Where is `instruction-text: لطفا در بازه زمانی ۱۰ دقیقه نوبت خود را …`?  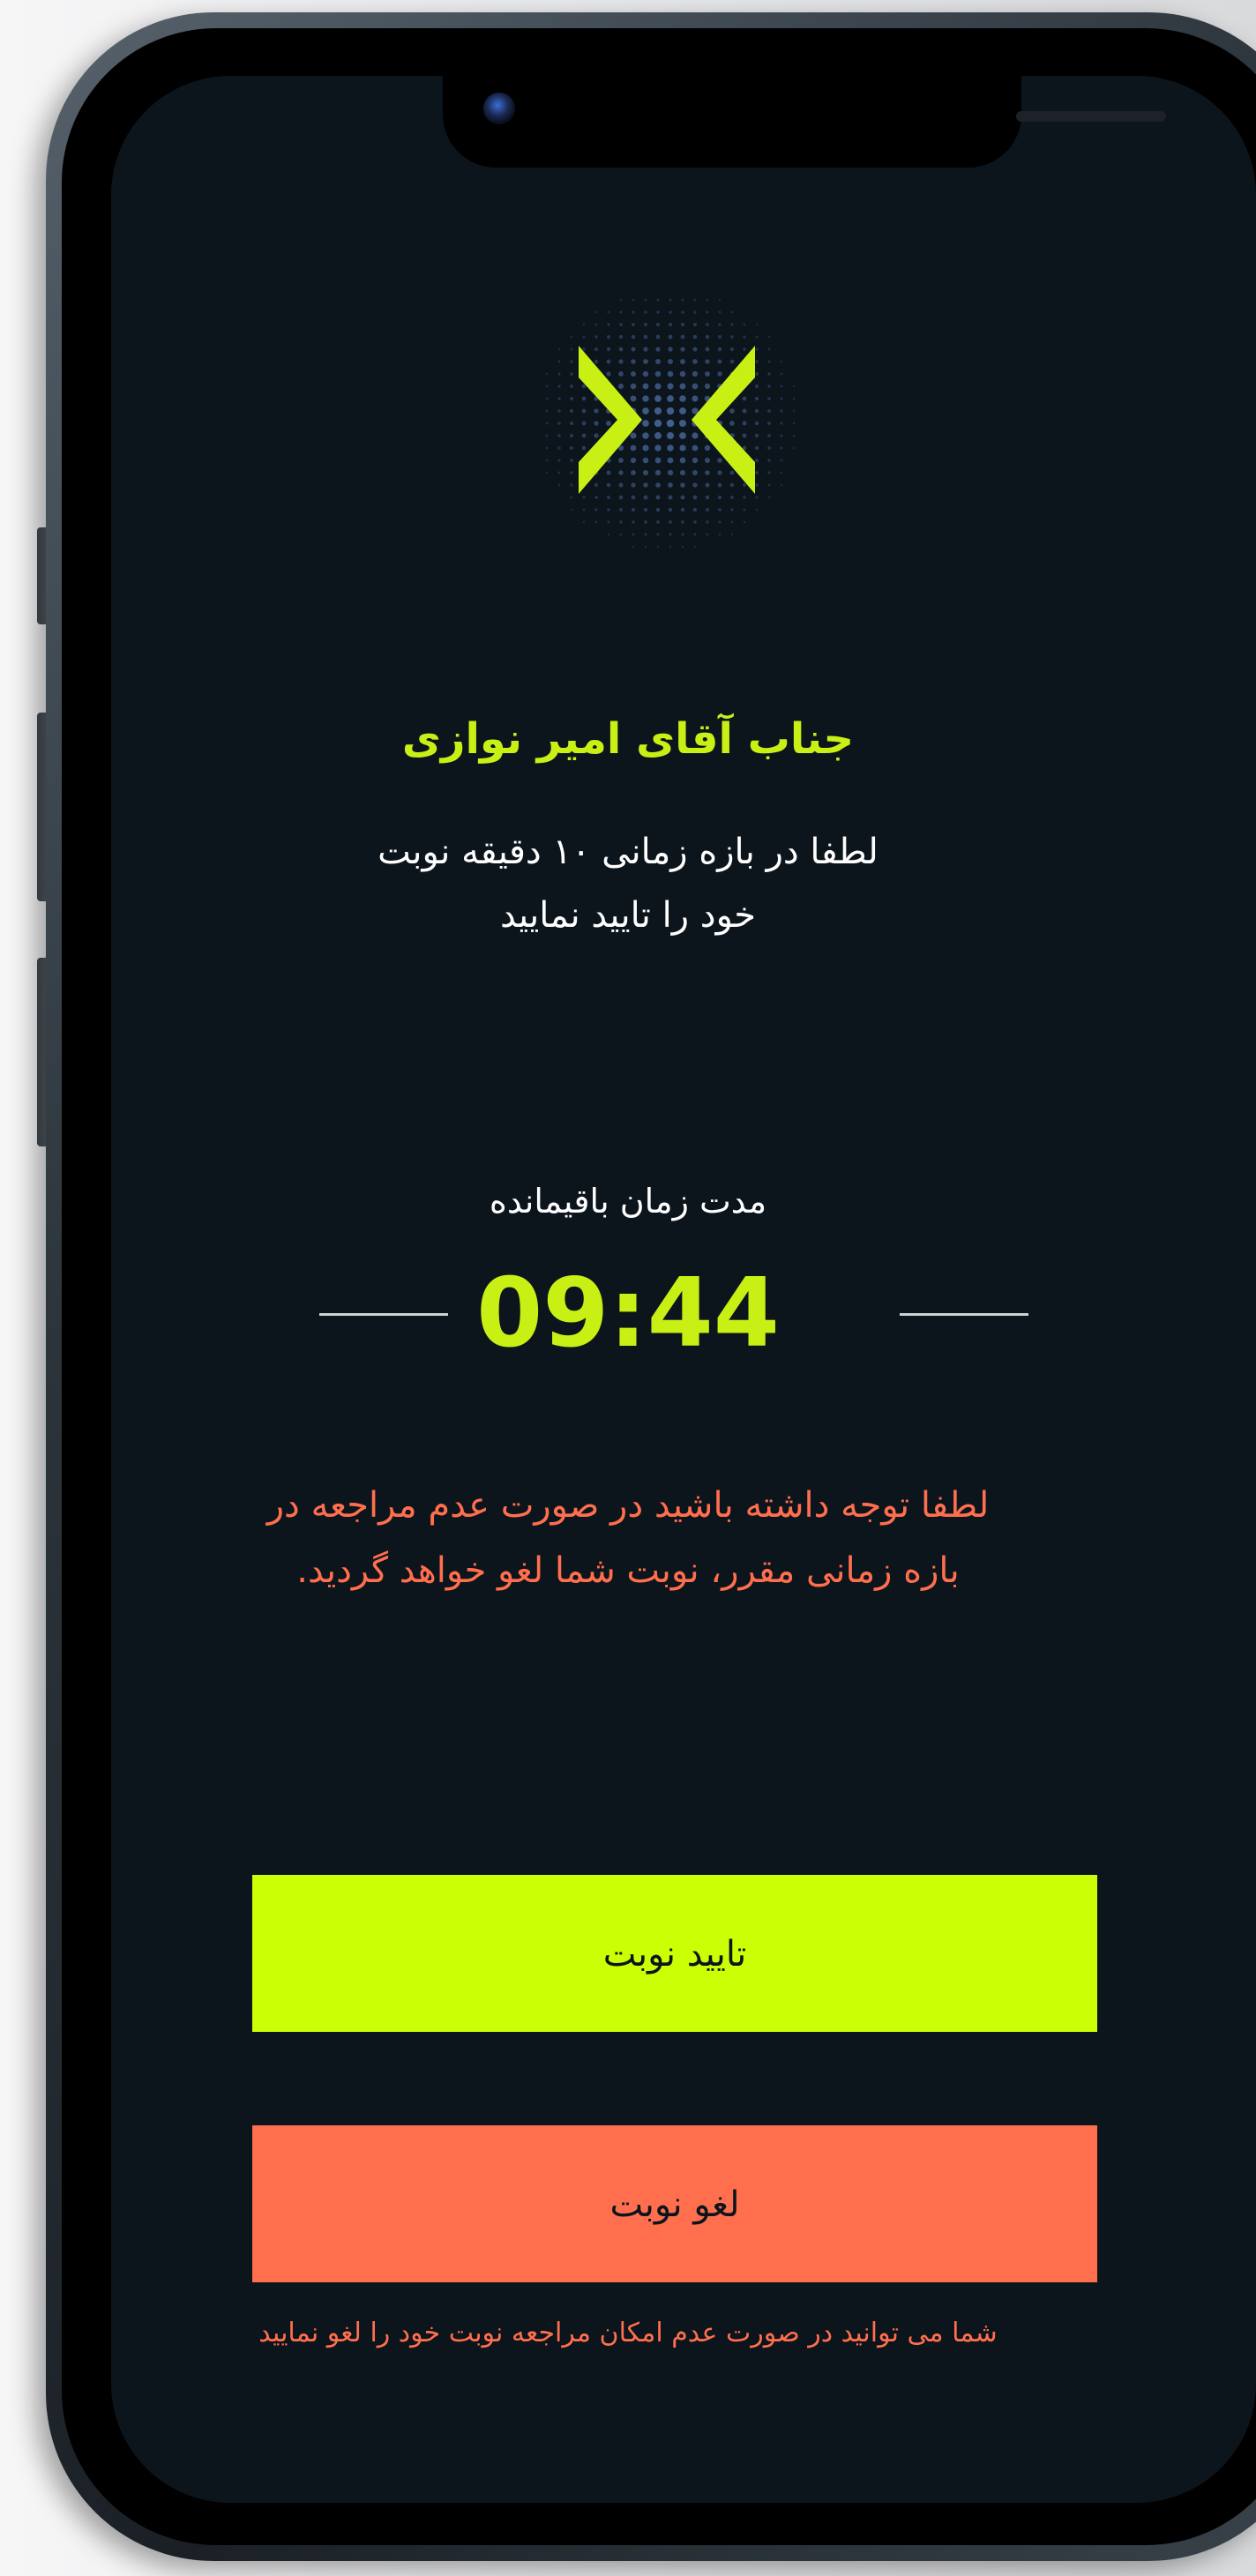 instruction-text: لطفا در بازه زمانی ۱۰ دقیقه نوبت خود را … is located at coordinates (628, 883).